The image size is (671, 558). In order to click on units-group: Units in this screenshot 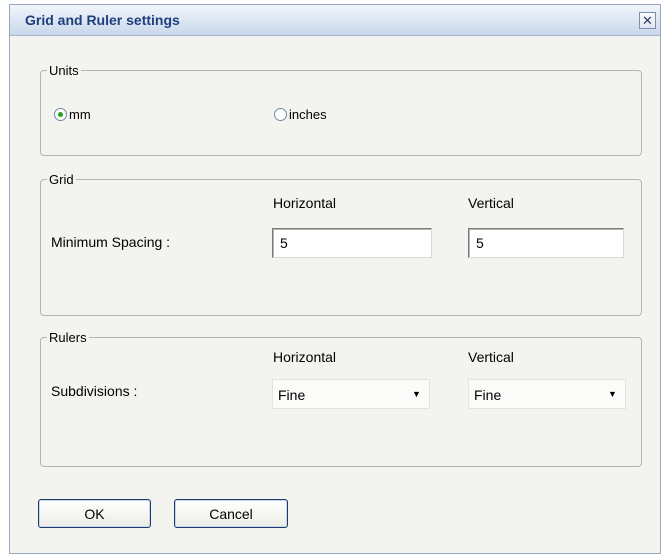, I will do `click(341, 109)`.